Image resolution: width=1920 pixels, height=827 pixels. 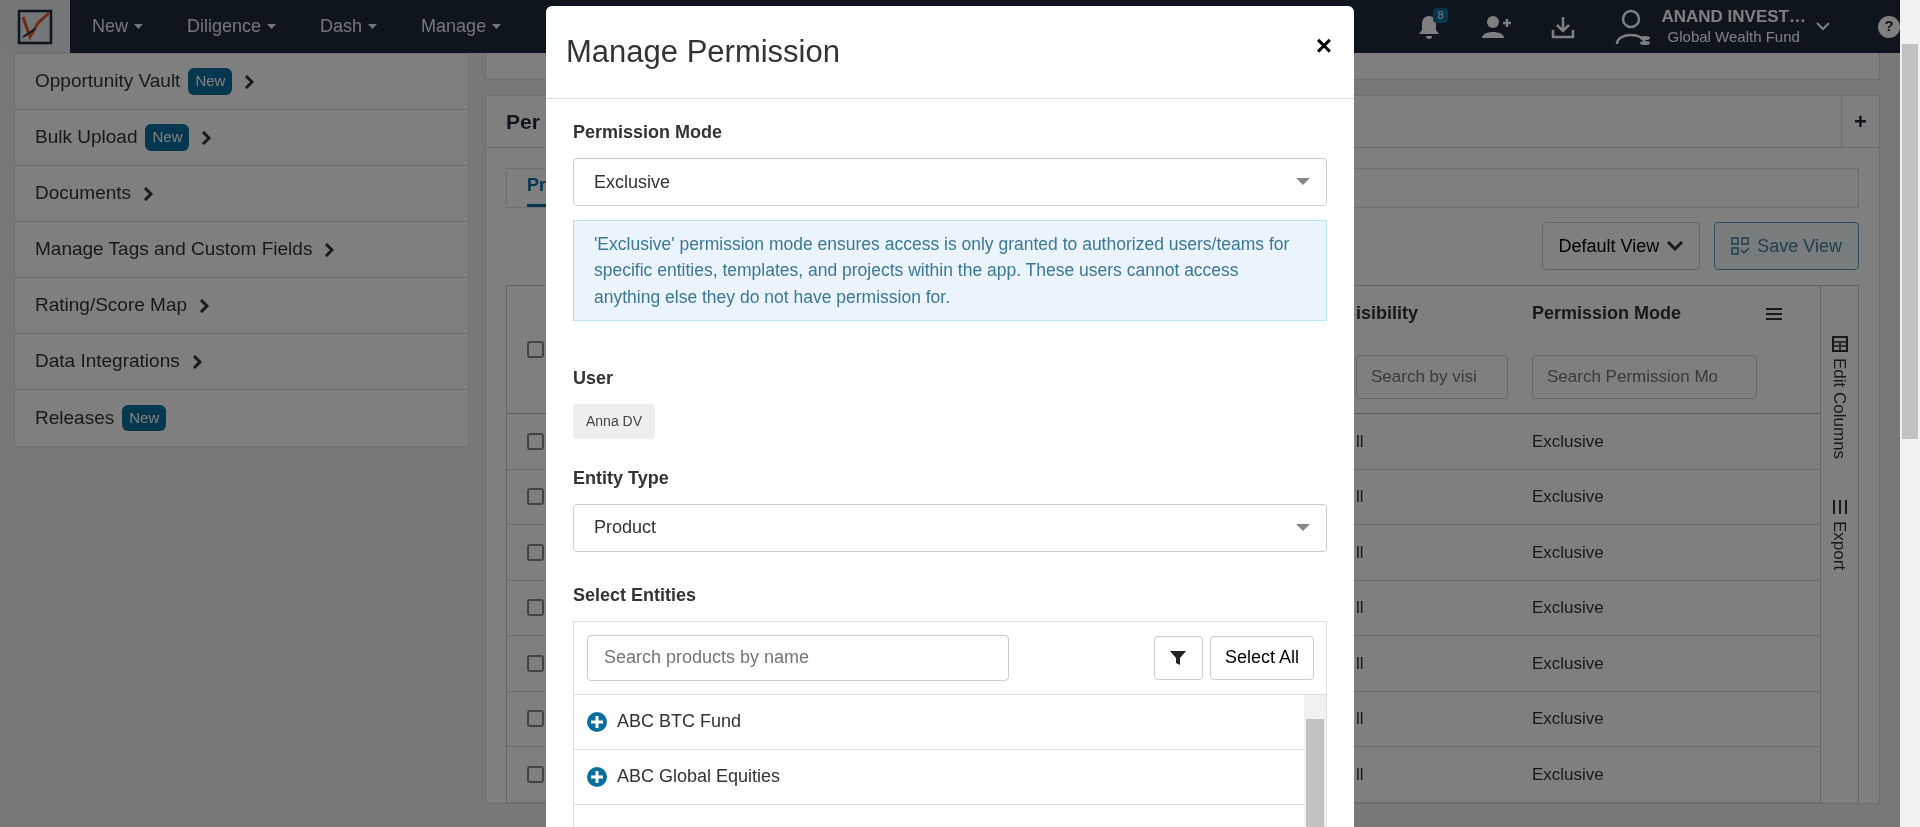 I want to click on user-chip: Anna DV, so click(x=614, y=421).